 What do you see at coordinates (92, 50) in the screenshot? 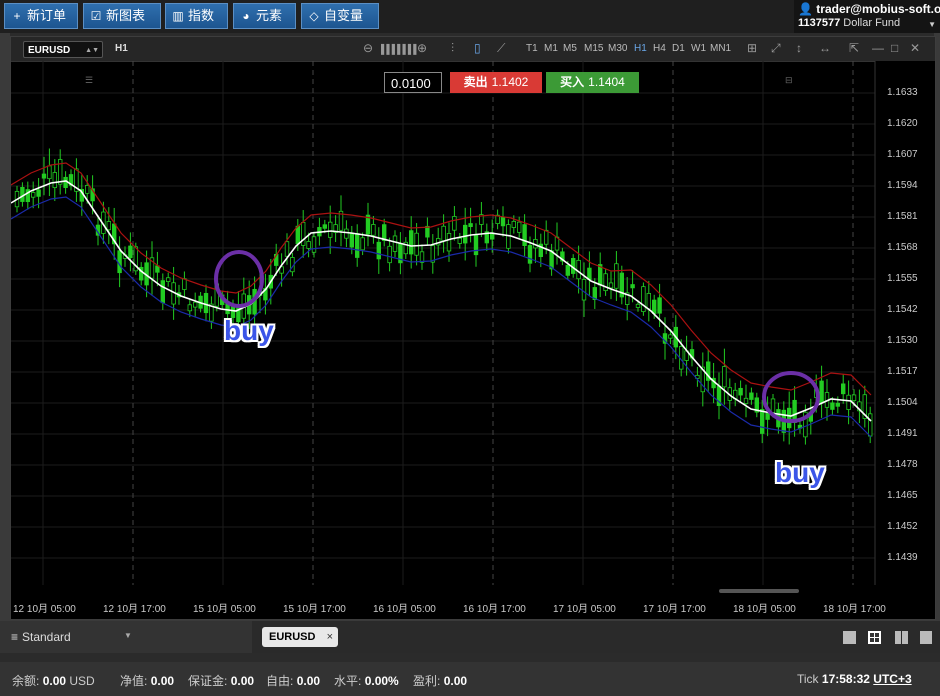
I see `spinner-icon: ▲▼` at bounding box center [92, 50].